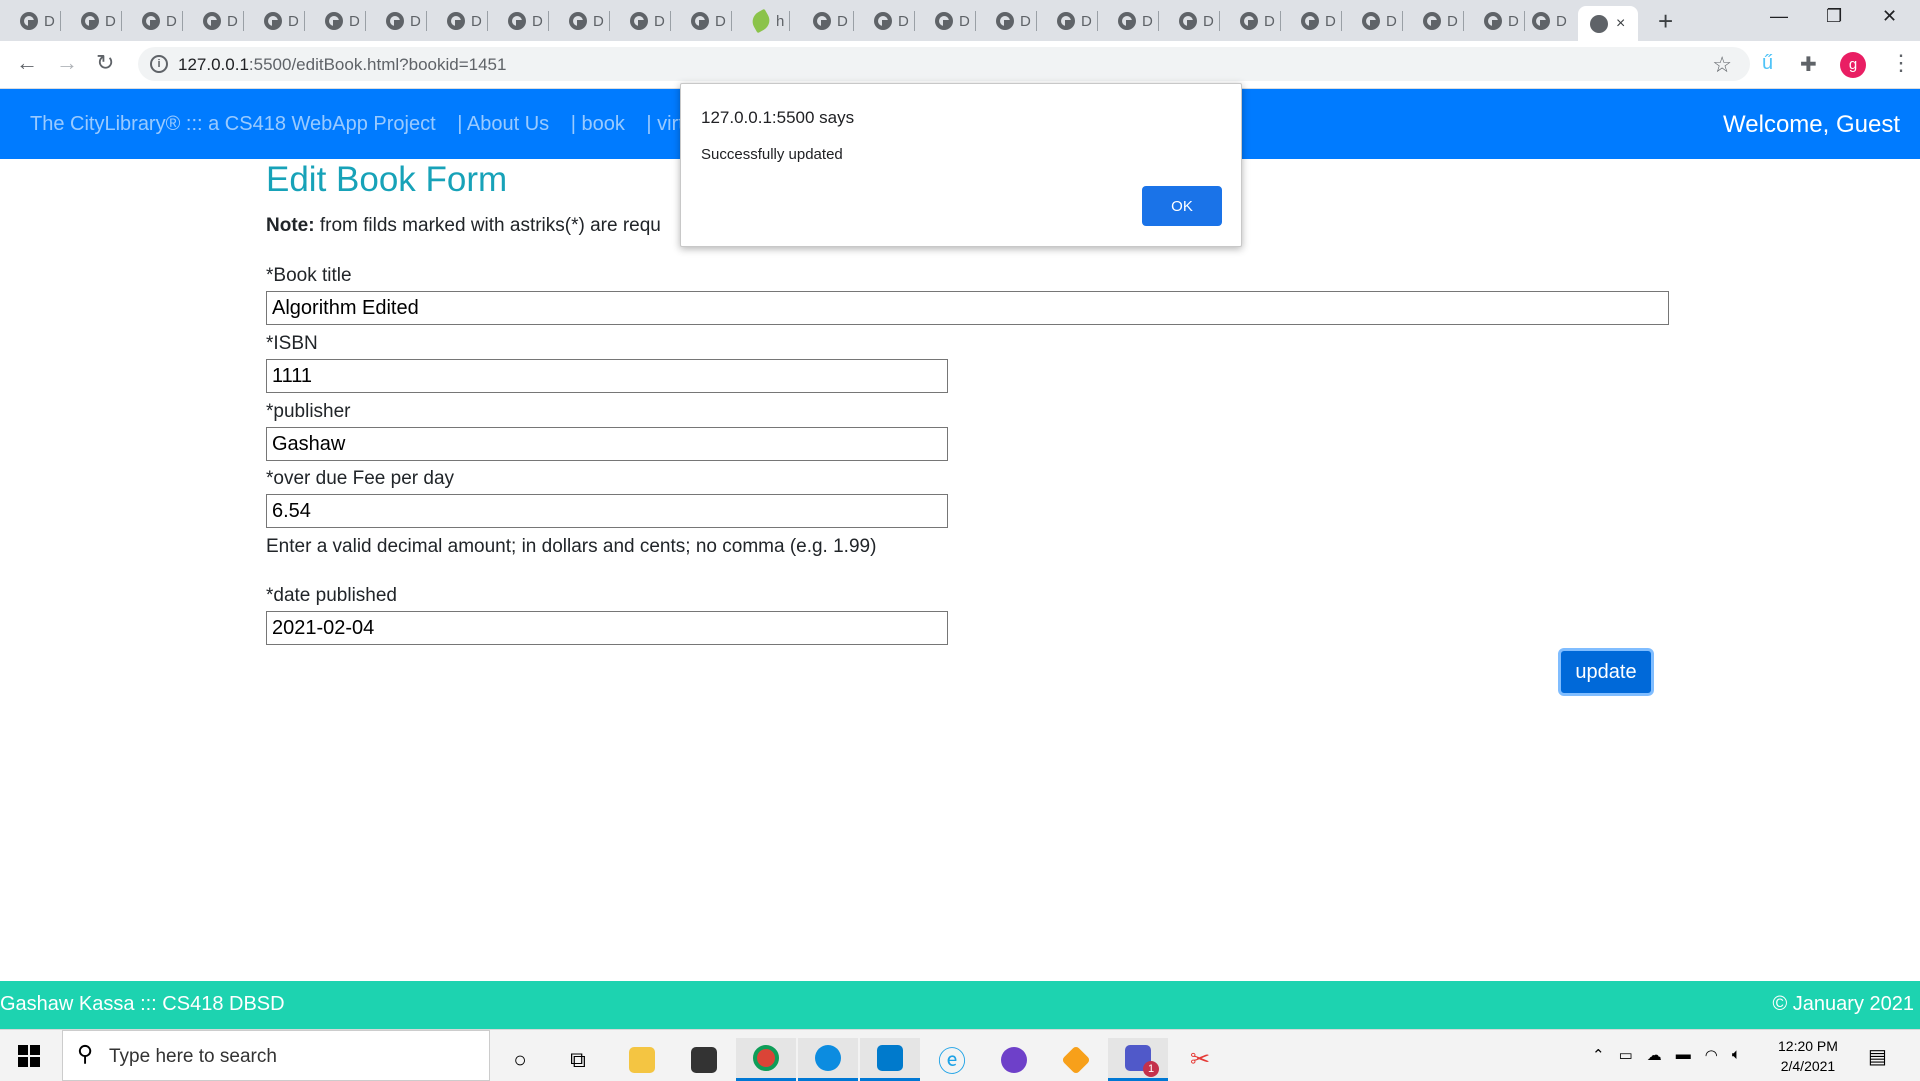 Image resolution: width=1920 pixels, height=1081 pixels. I want to click on leaf-icon, so click(761, 21).